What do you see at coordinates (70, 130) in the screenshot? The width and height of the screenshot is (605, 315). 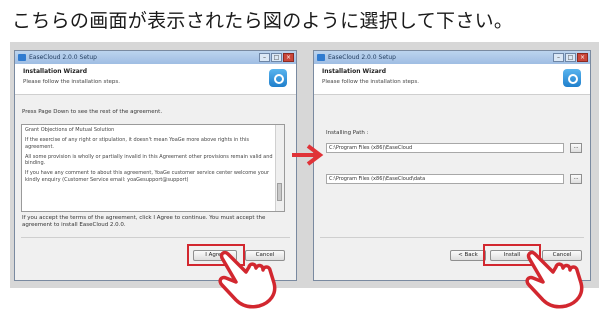 I see `license-paragraph: Grant Objections of Mutual Solution` at bounding box center [70, 130].